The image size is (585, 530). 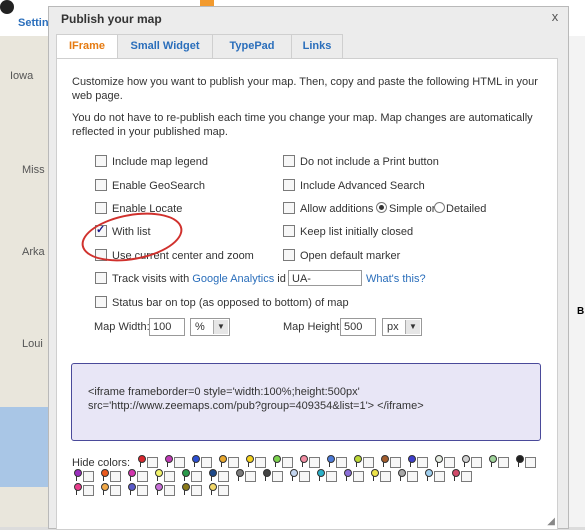 What do you see at coordinates (308, 19) in the screenshot?
I see `dialog-titlebar: Publish your map x` at bounding box center [308, 19].